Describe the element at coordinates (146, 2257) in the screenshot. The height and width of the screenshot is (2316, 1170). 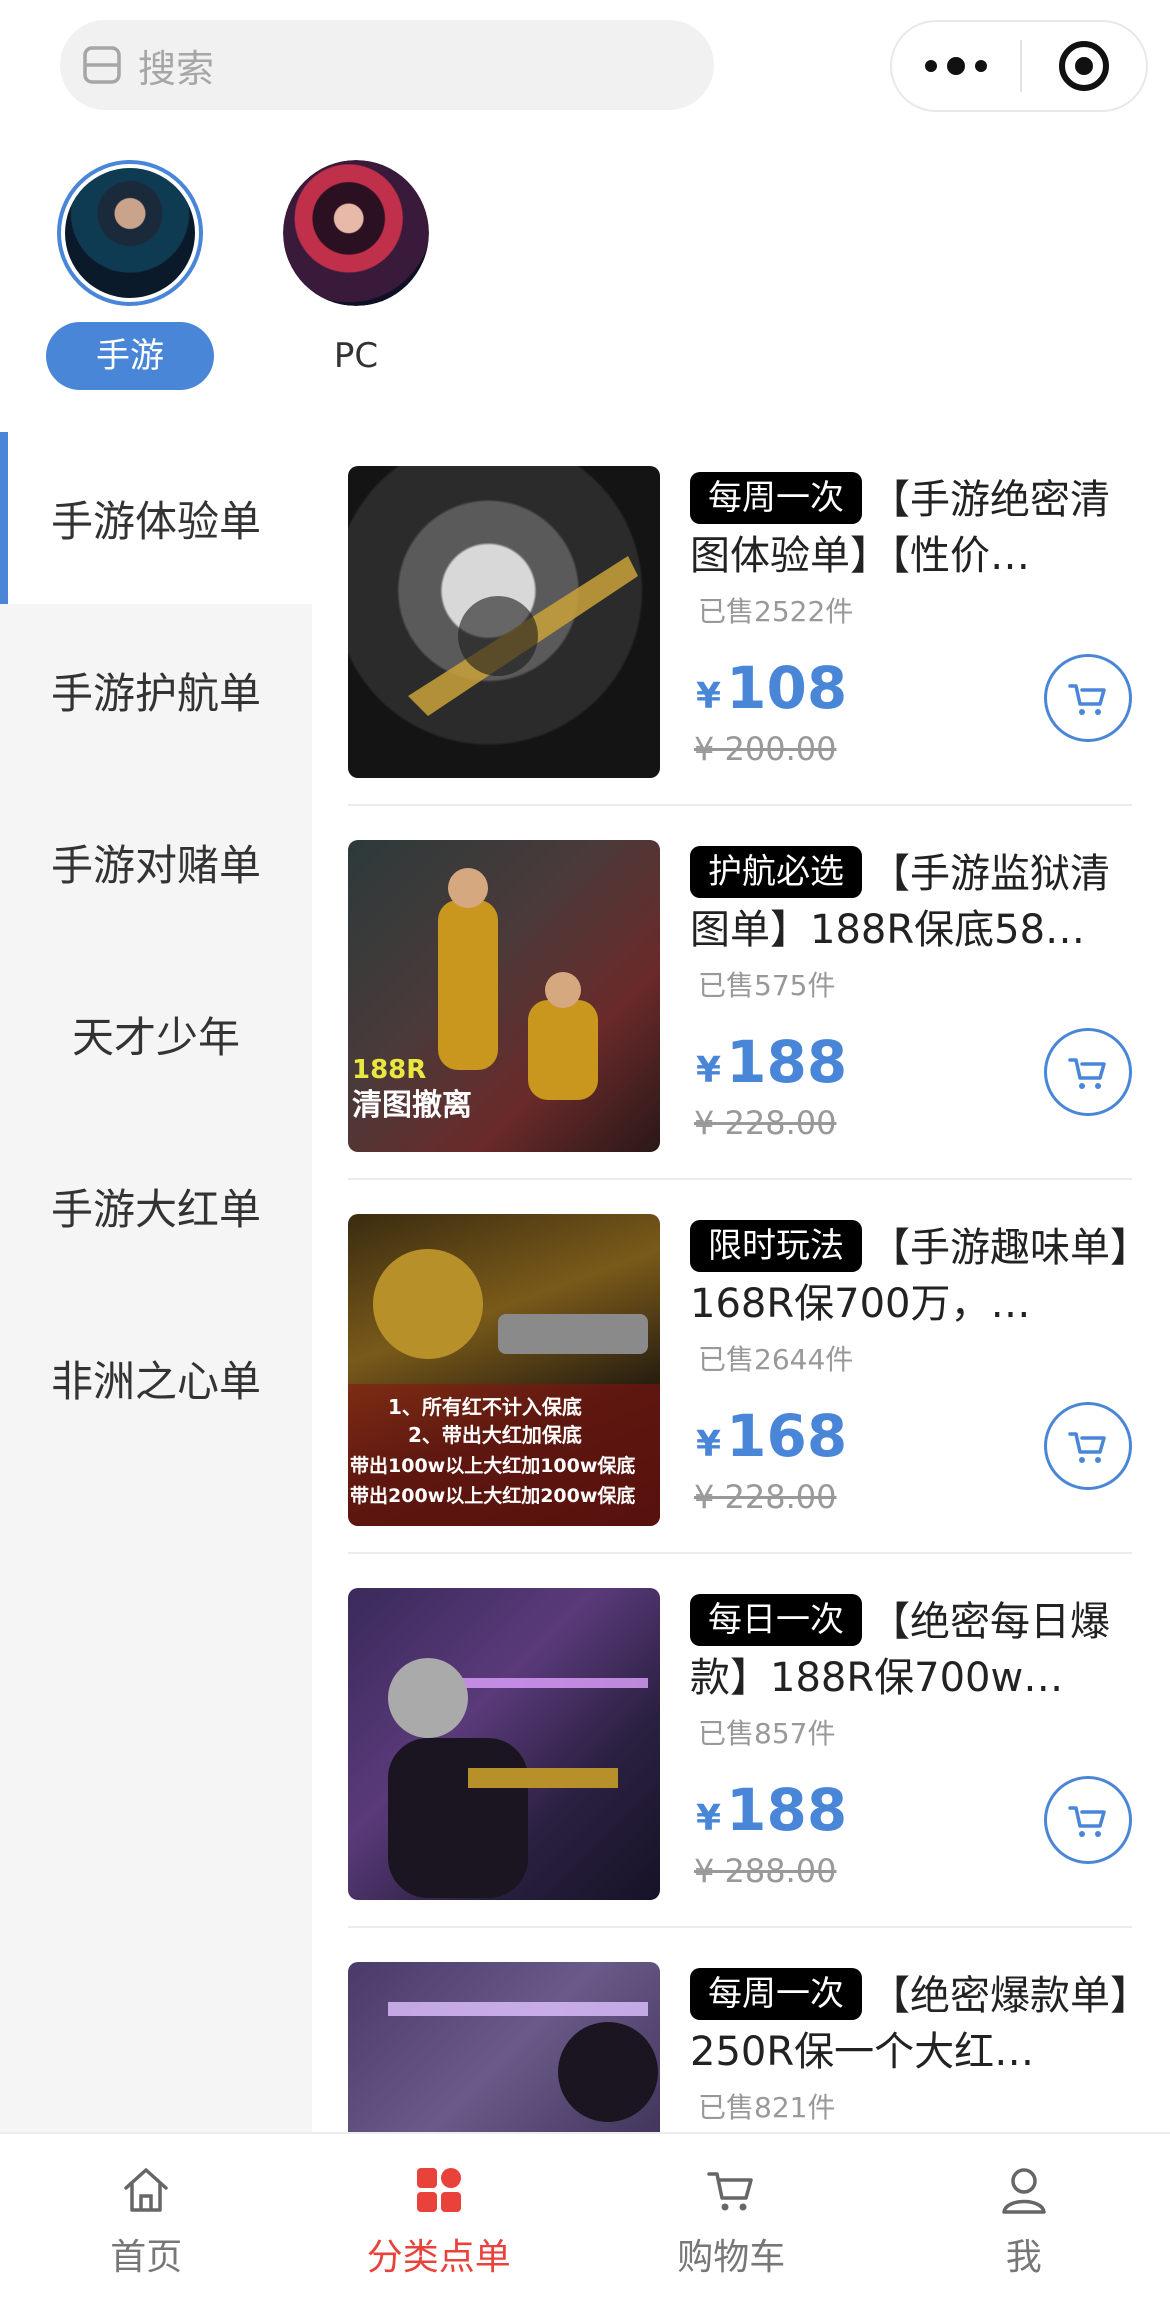
I see `nav-label: 首页` at that location.